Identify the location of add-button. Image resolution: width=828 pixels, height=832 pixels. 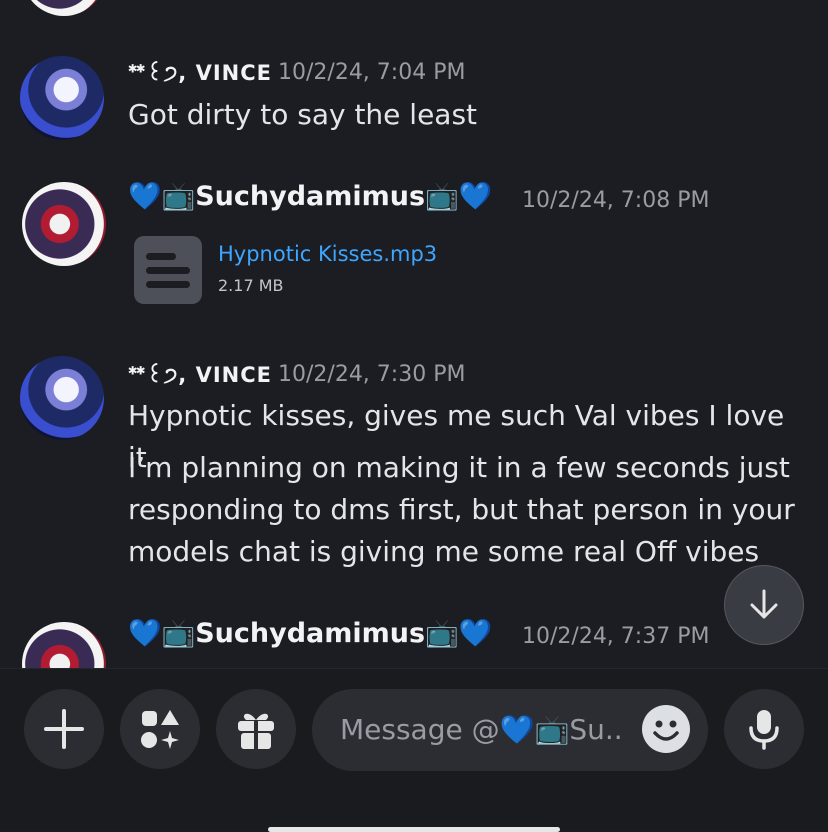
(64, 729).